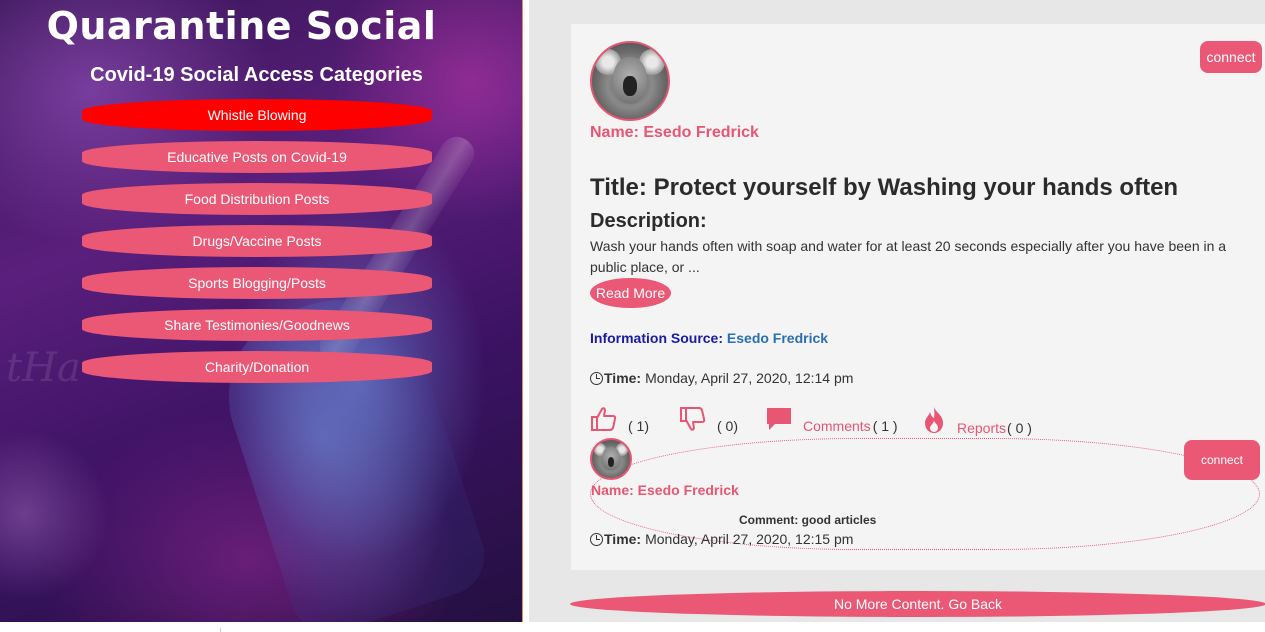 The image size is (1265, 632). What do you see at coordinates (779, 419) in the screenshot?
I see `comment-icon` at bounding box center [779, 419].